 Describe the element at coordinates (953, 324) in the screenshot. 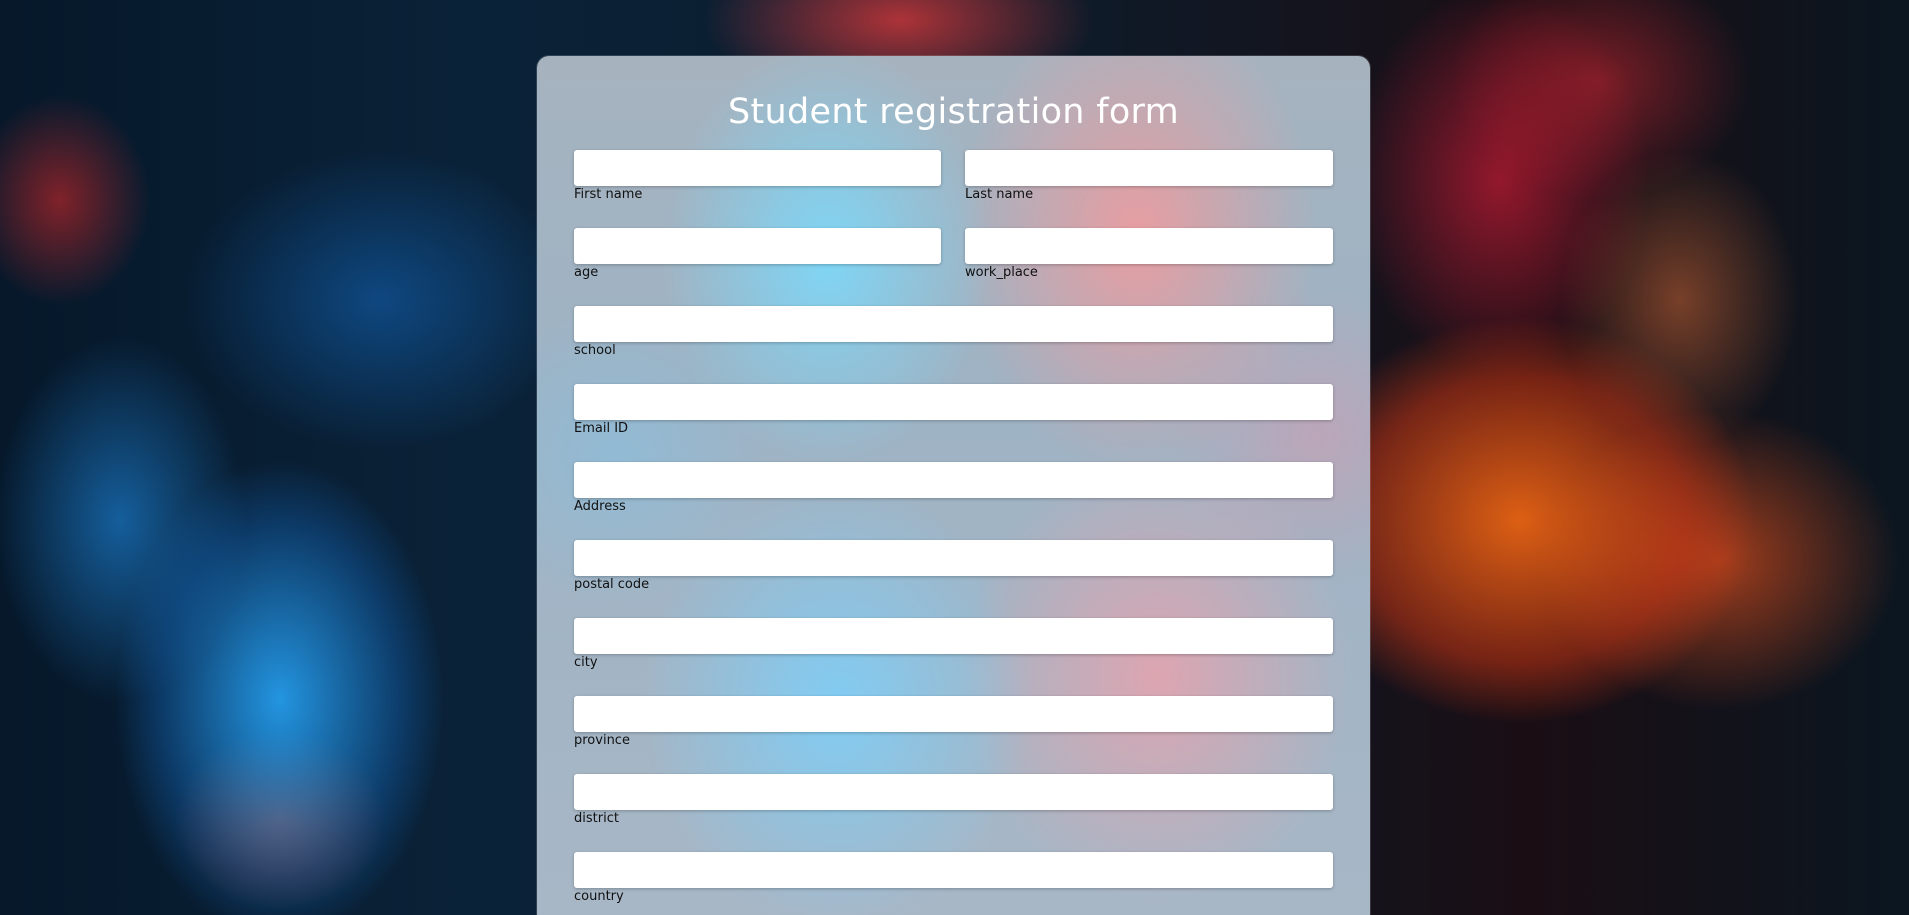

I see `school-input` at that location.